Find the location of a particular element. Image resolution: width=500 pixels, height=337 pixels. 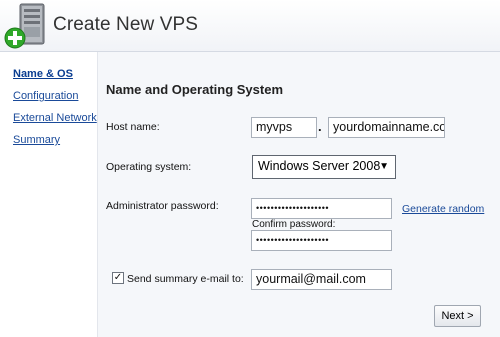

confirm-password-label: Confirm password: is located at coordinates (294, 224).